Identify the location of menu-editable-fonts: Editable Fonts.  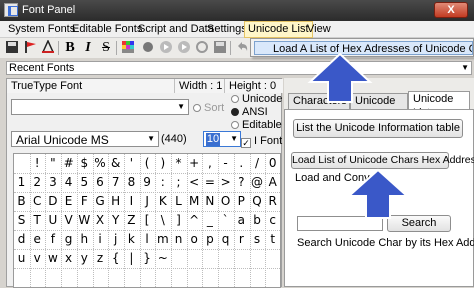
(107, 29).